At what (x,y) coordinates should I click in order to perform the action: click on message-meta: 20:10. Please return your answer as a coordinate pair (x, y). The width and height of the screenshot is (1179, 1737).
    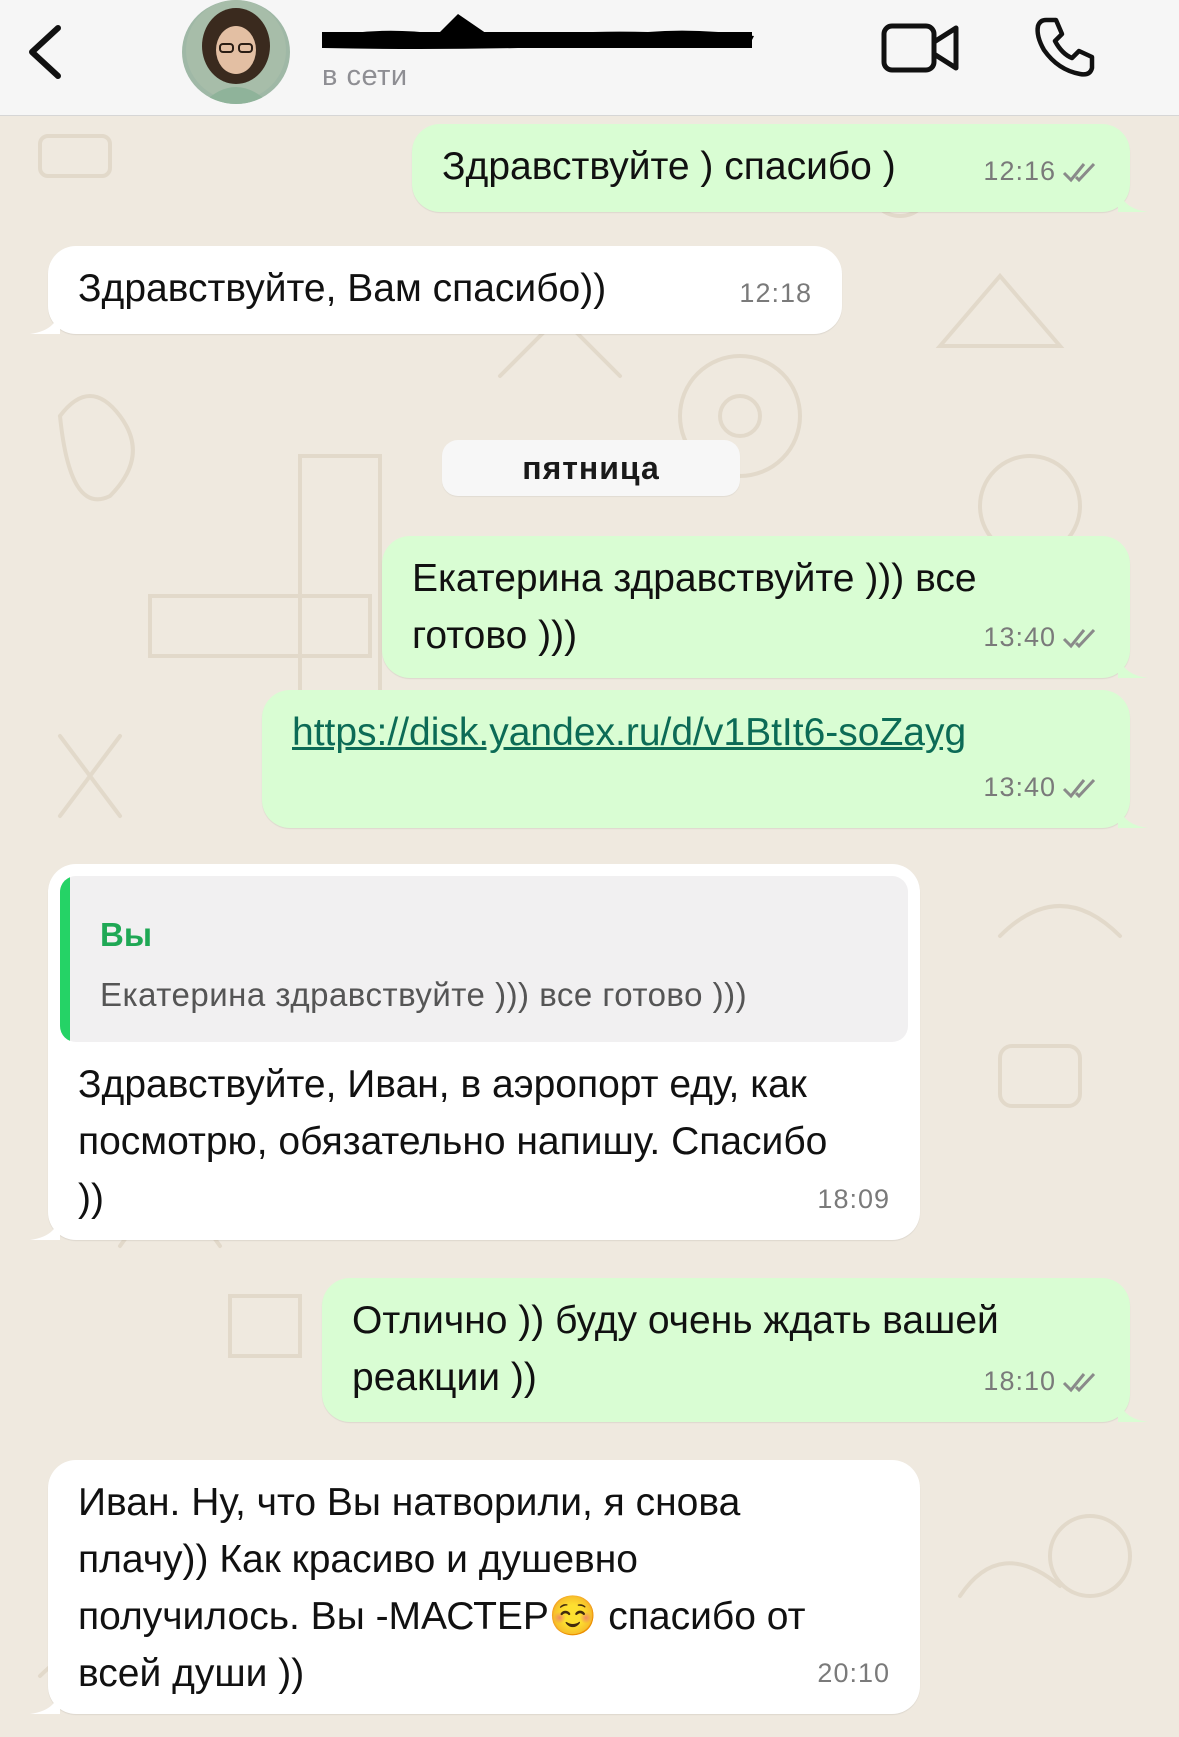
    Looking at the image, I should click on (853, 1673).